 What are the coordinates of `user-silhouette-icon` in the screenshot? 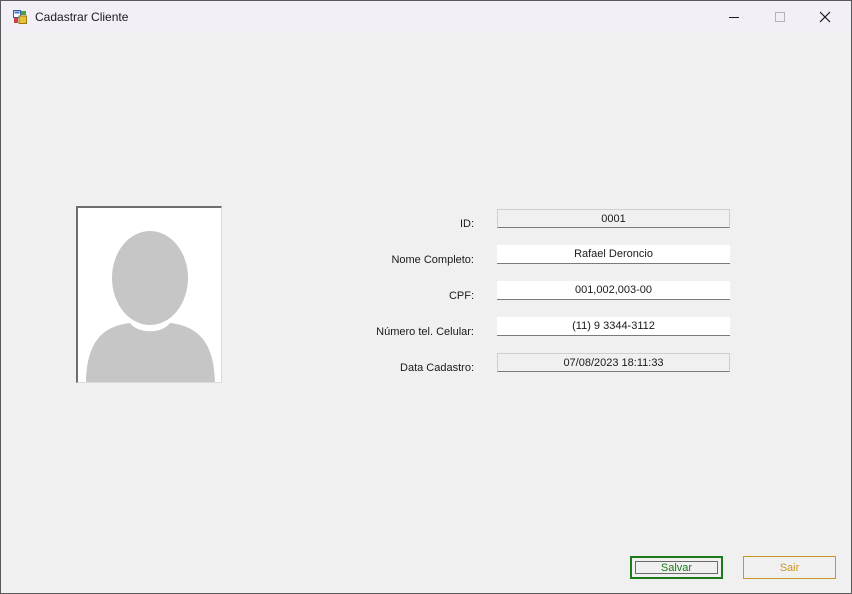 It's located at (150, 306).